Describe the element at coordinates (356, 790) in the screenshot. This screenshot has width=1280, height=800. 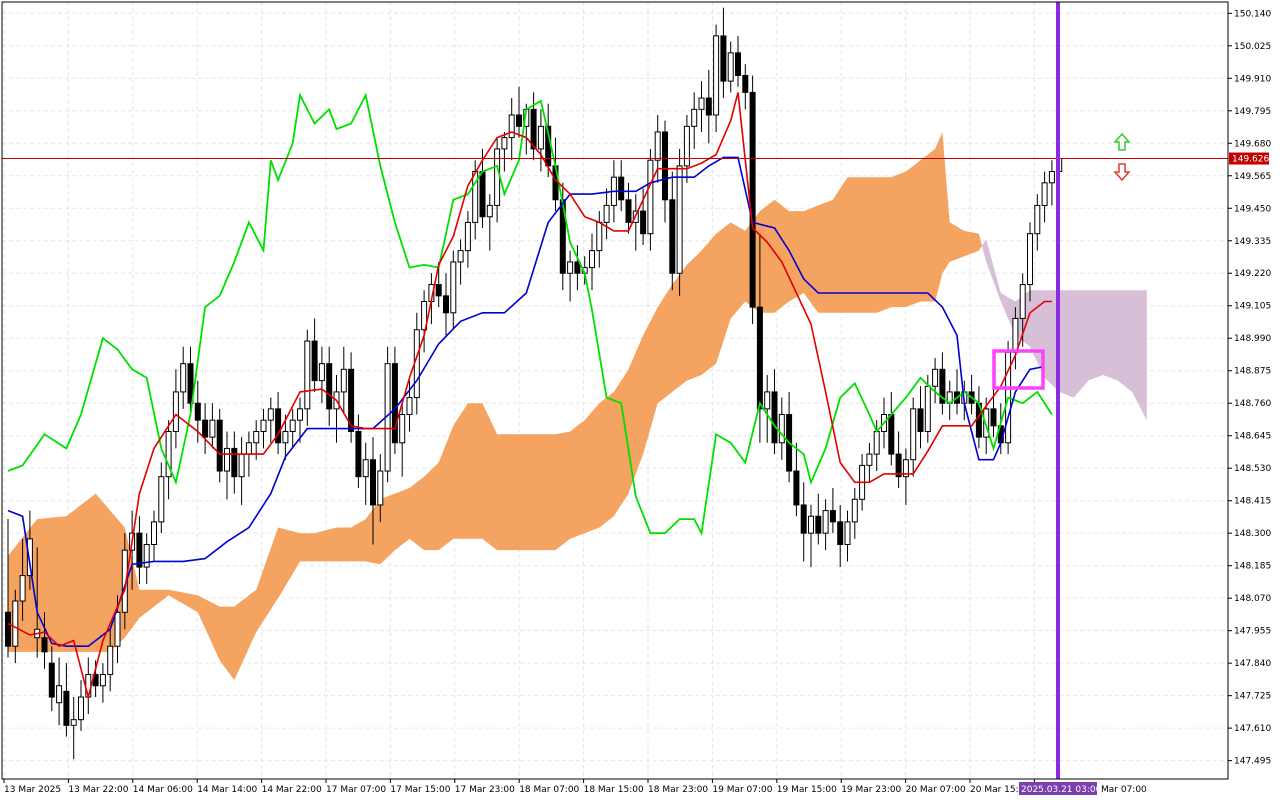
I see `x-tick-label: 17 Mar 07:00` at that location.